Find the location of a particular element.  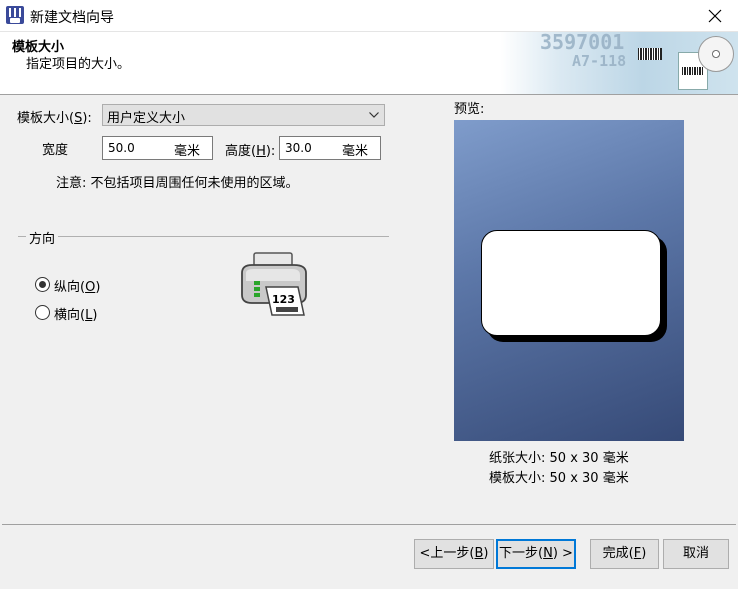

disc-icon is located at coordinates (716, 54).